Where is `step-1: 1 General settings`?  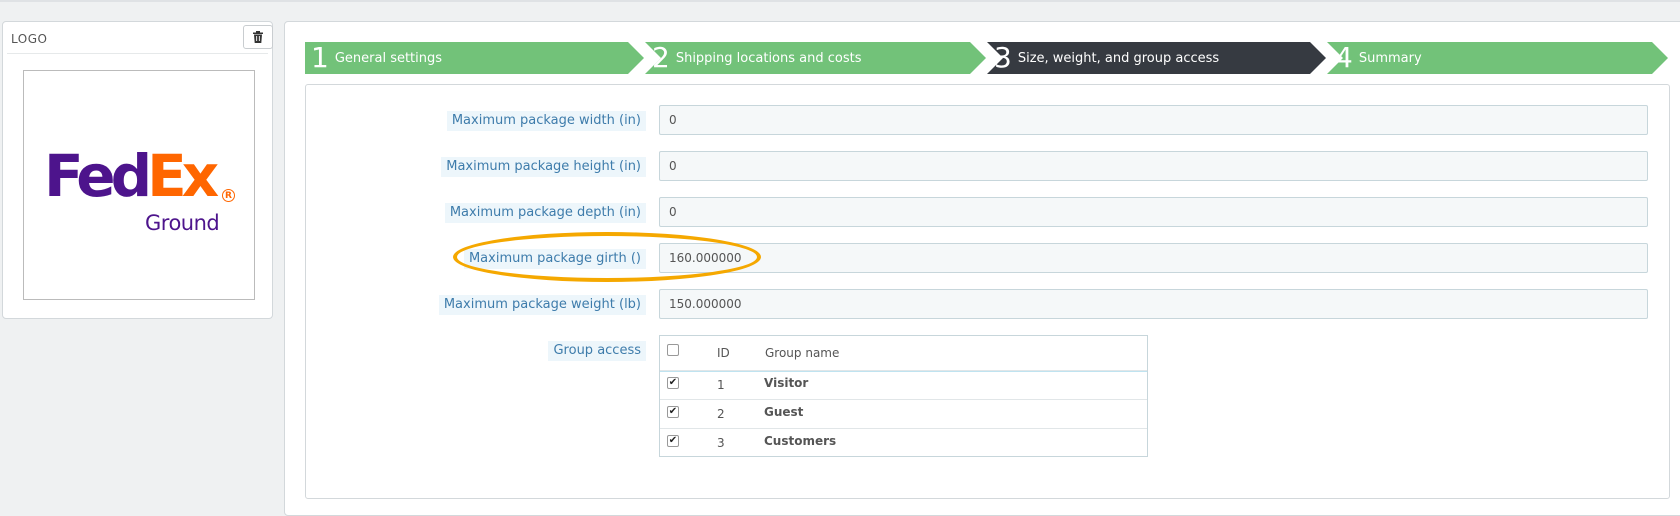 step-1: 1 General settings is located at coordinates (373, 58).